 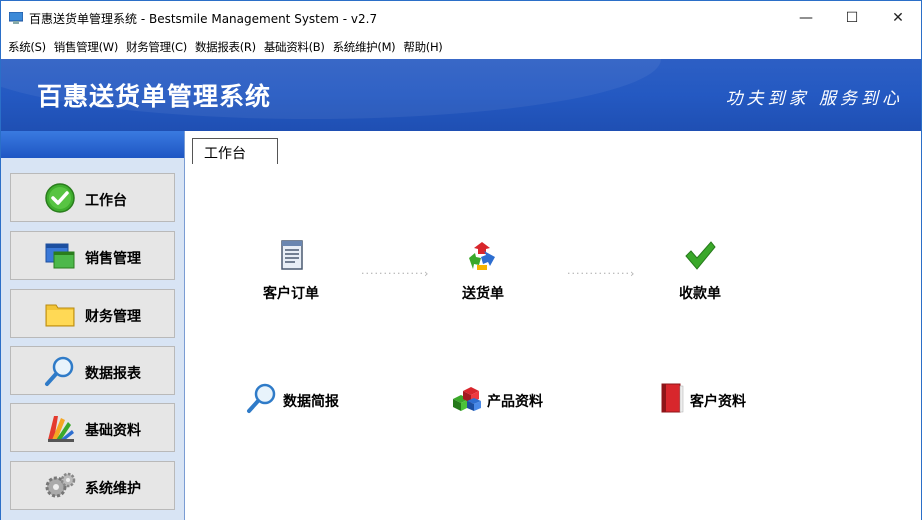 I want to click on nav-maintenance-button: 系统维护, so click(x=92, y=485).